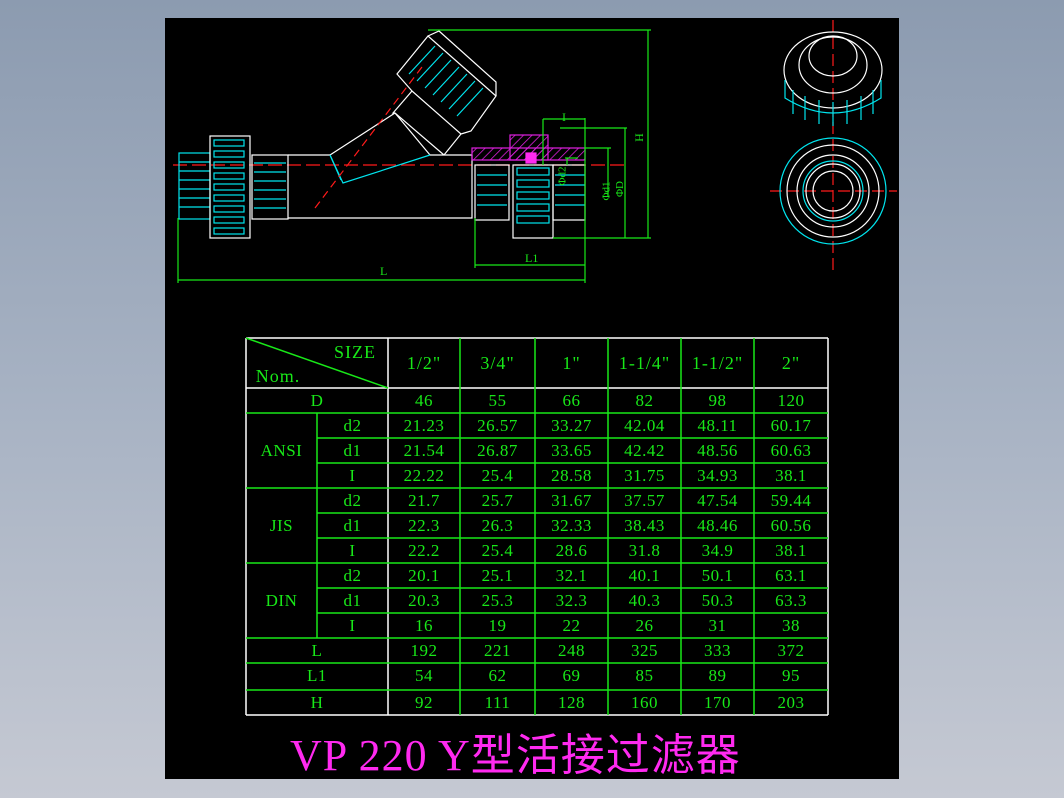  I want to click on table-cell: 34.9, so click(717, 550).